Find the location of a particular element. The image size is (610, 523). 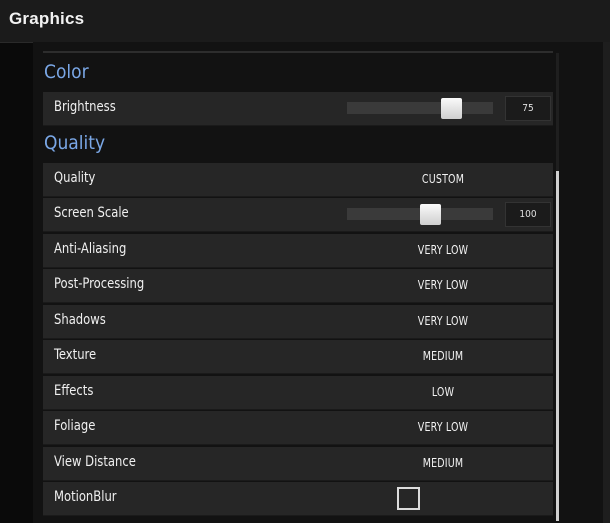

setting-label: Shadows is located at coordinates (80, 320).